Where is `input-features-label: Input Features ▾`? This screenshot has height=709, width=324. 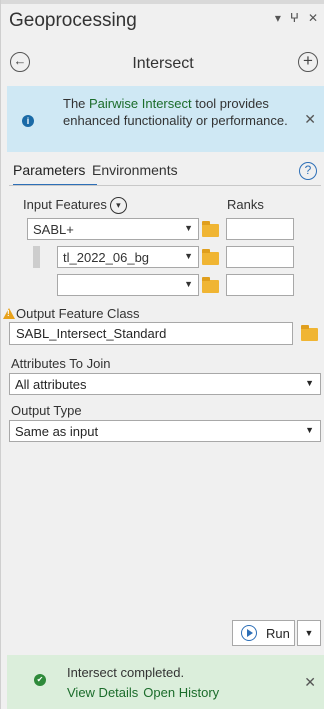
input-features-label: Input Features ▾ is located at coordinates (75, 206).